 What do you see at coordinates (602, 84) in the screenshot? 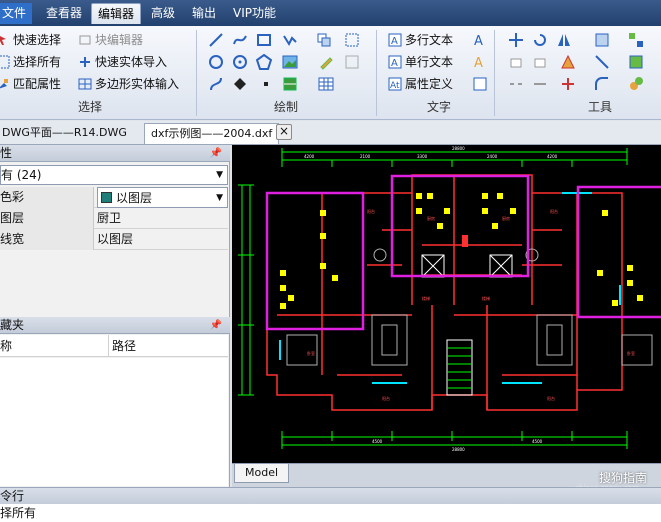
I see `fillet-icon` at bounding box center [602, 84].